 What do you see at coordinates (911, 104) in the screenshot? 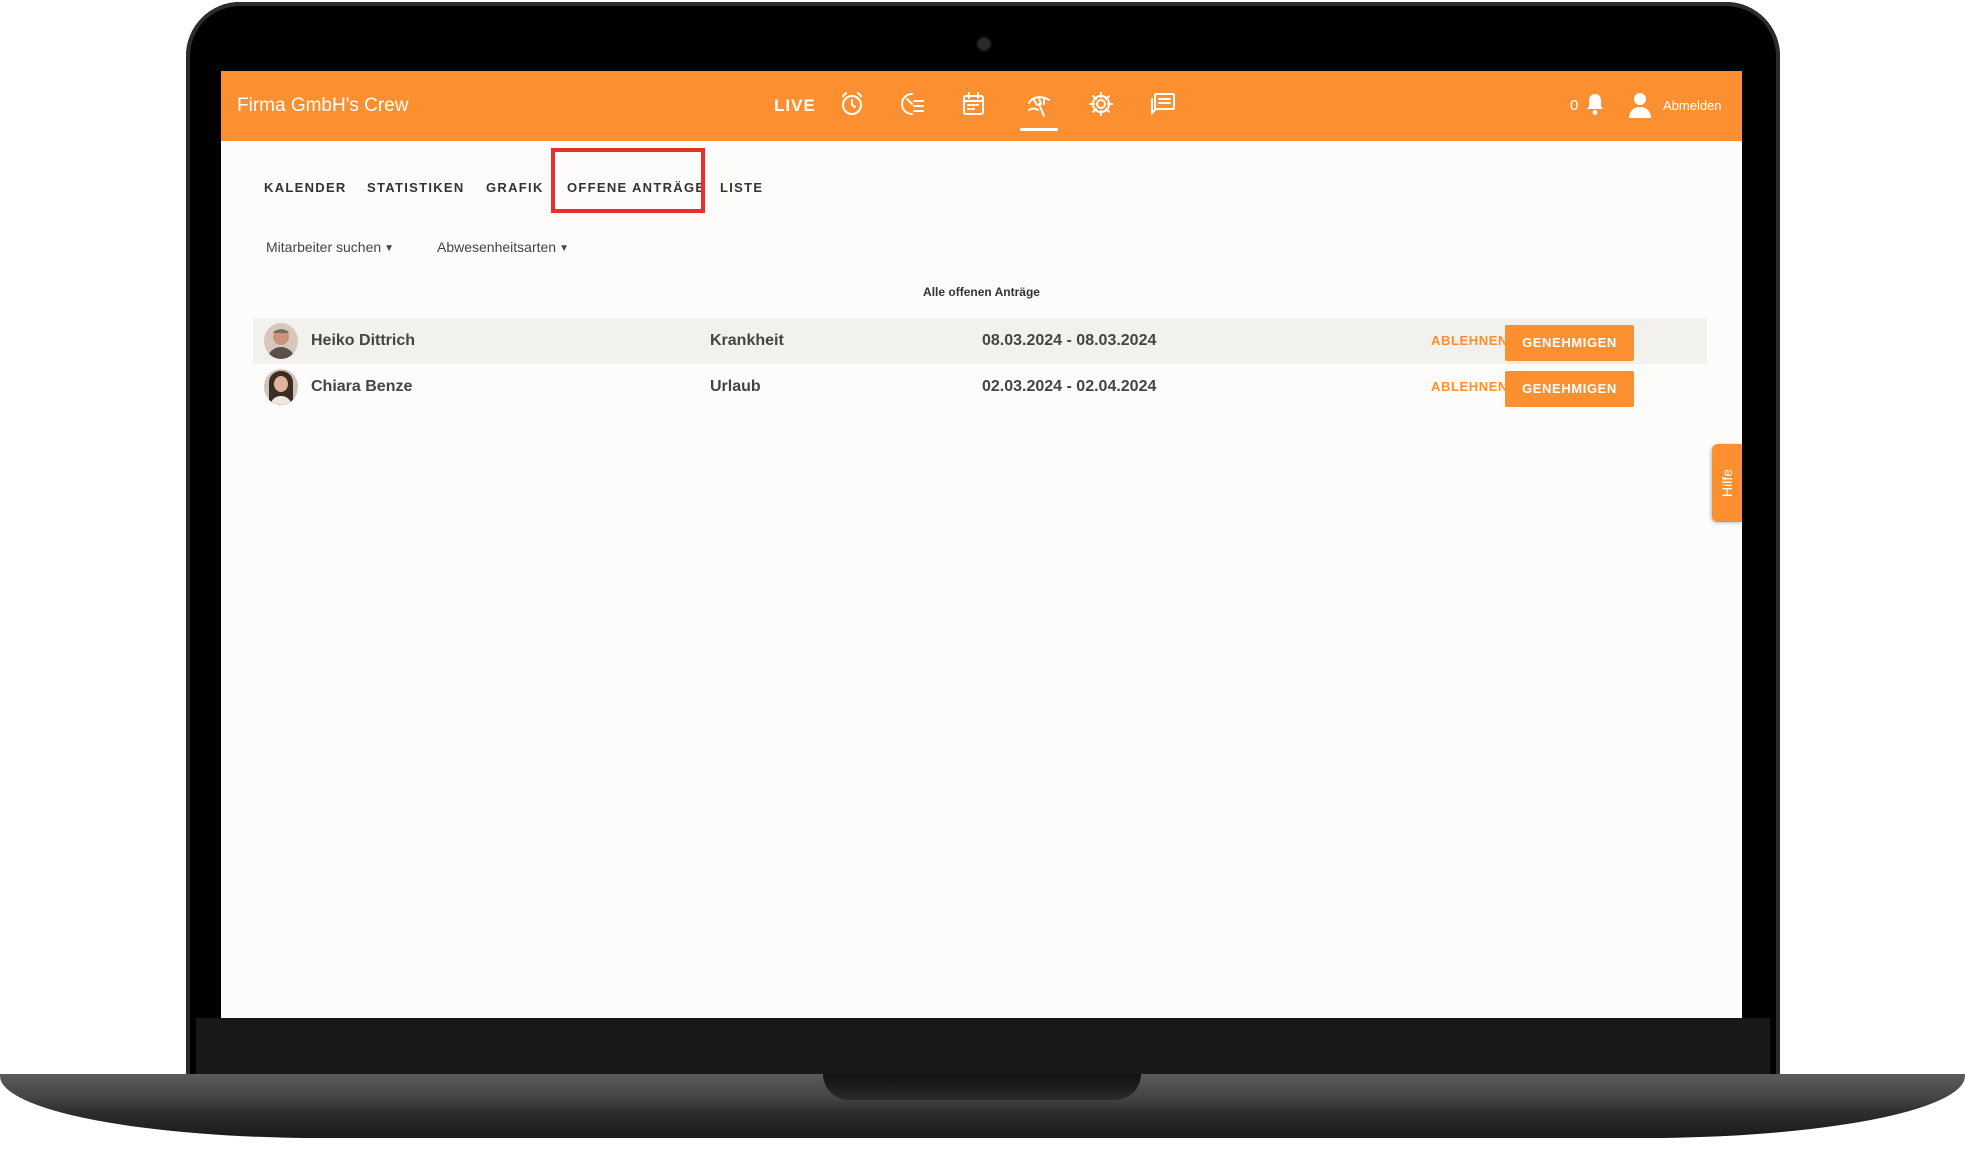
I see `time-list-icon` at bounding box center [911, 104].